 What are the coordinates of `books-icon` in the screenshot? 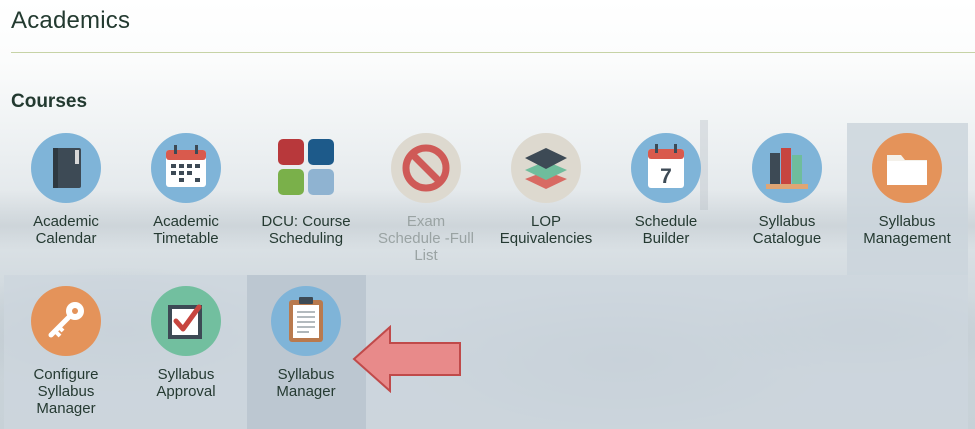 It's located at (787, 168).